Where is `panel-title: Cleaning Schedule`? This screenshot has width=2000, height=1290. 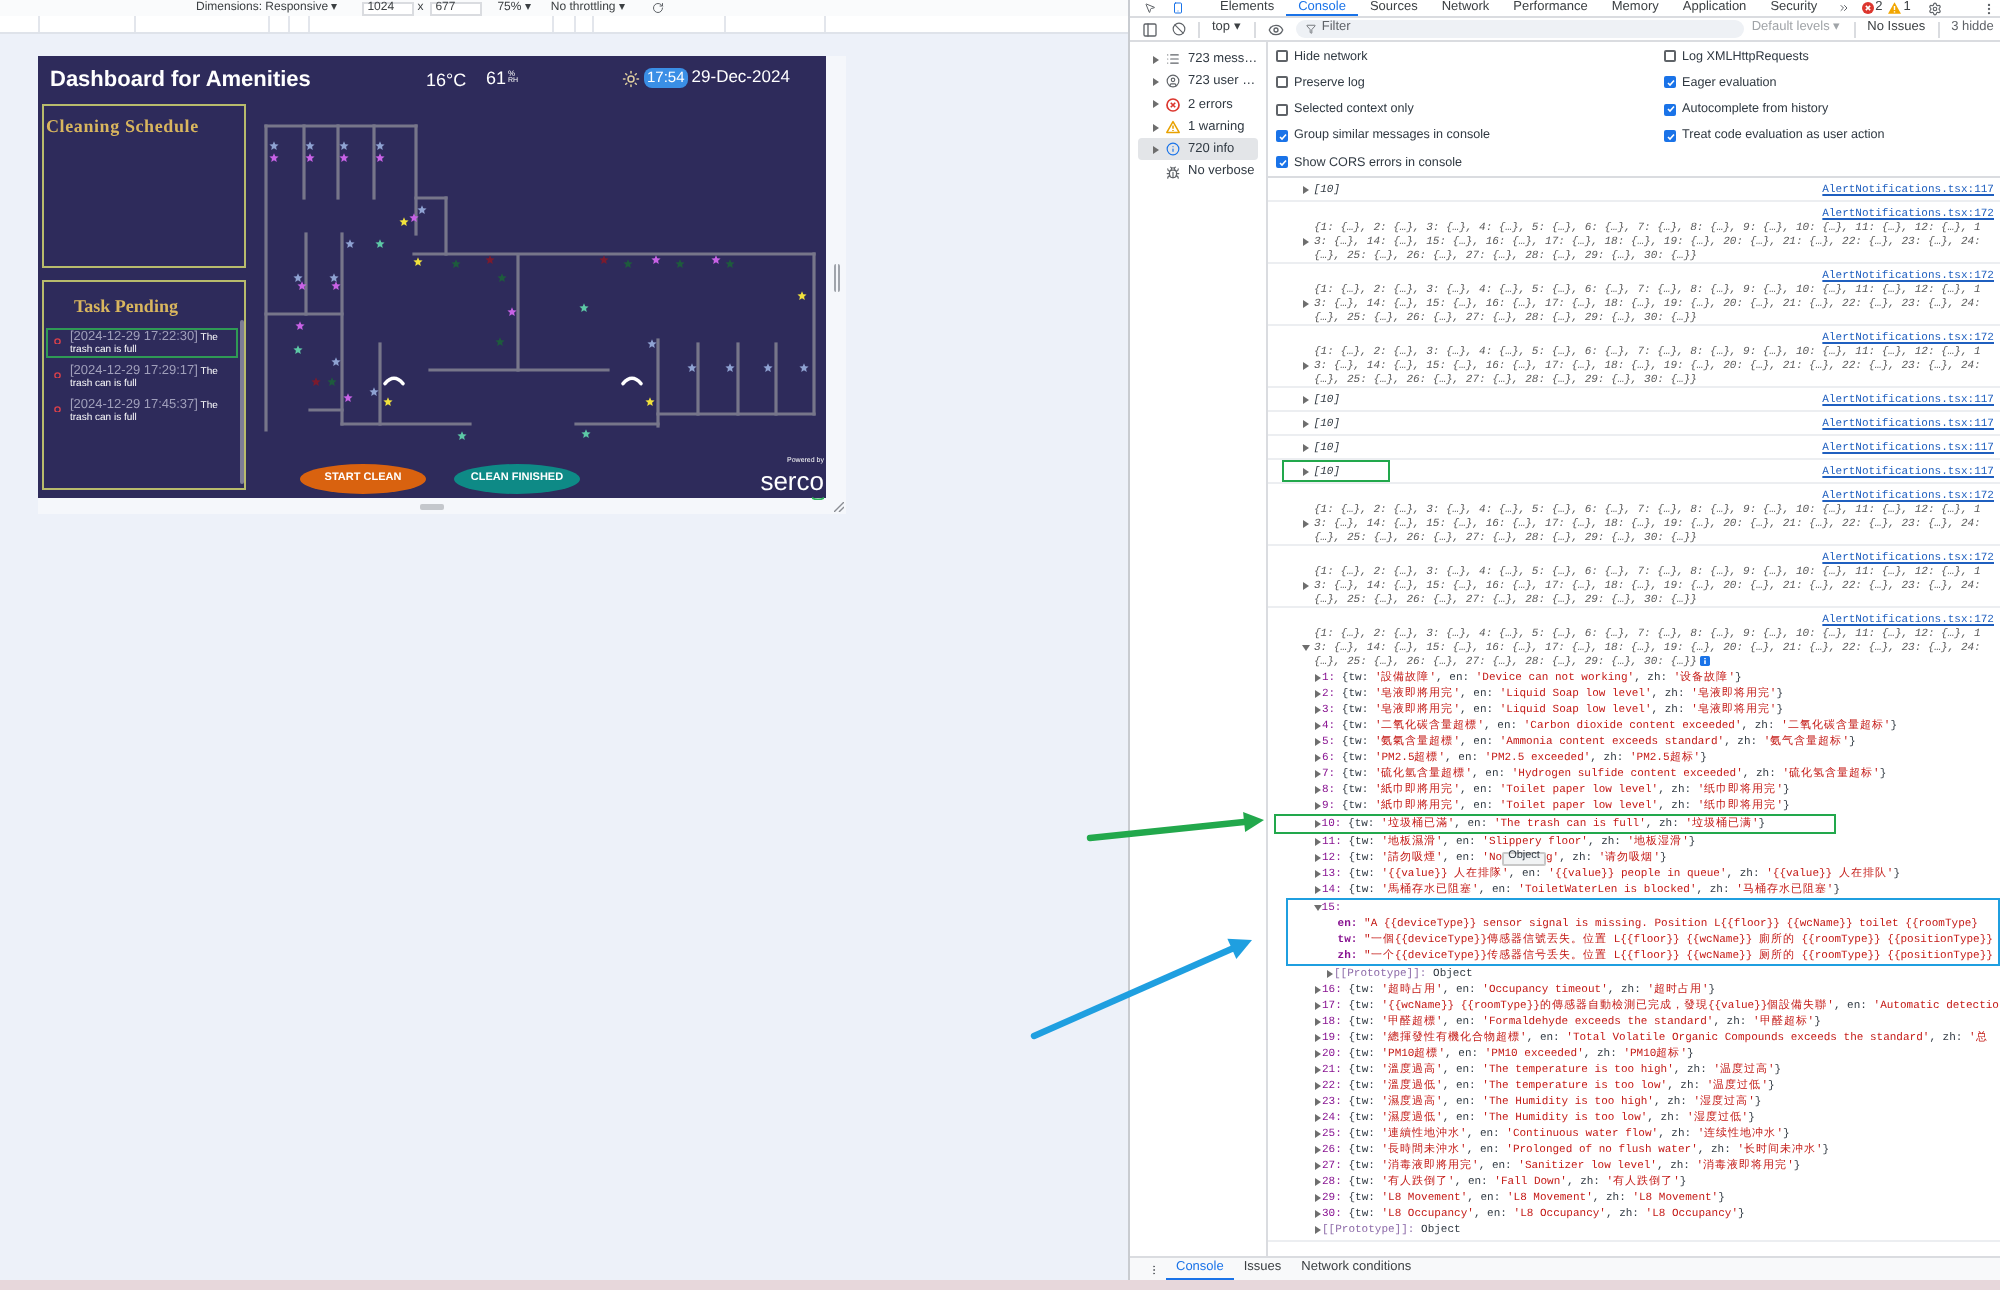 panel-title: Cleaning Schedule is located at coordinates (122, 126).